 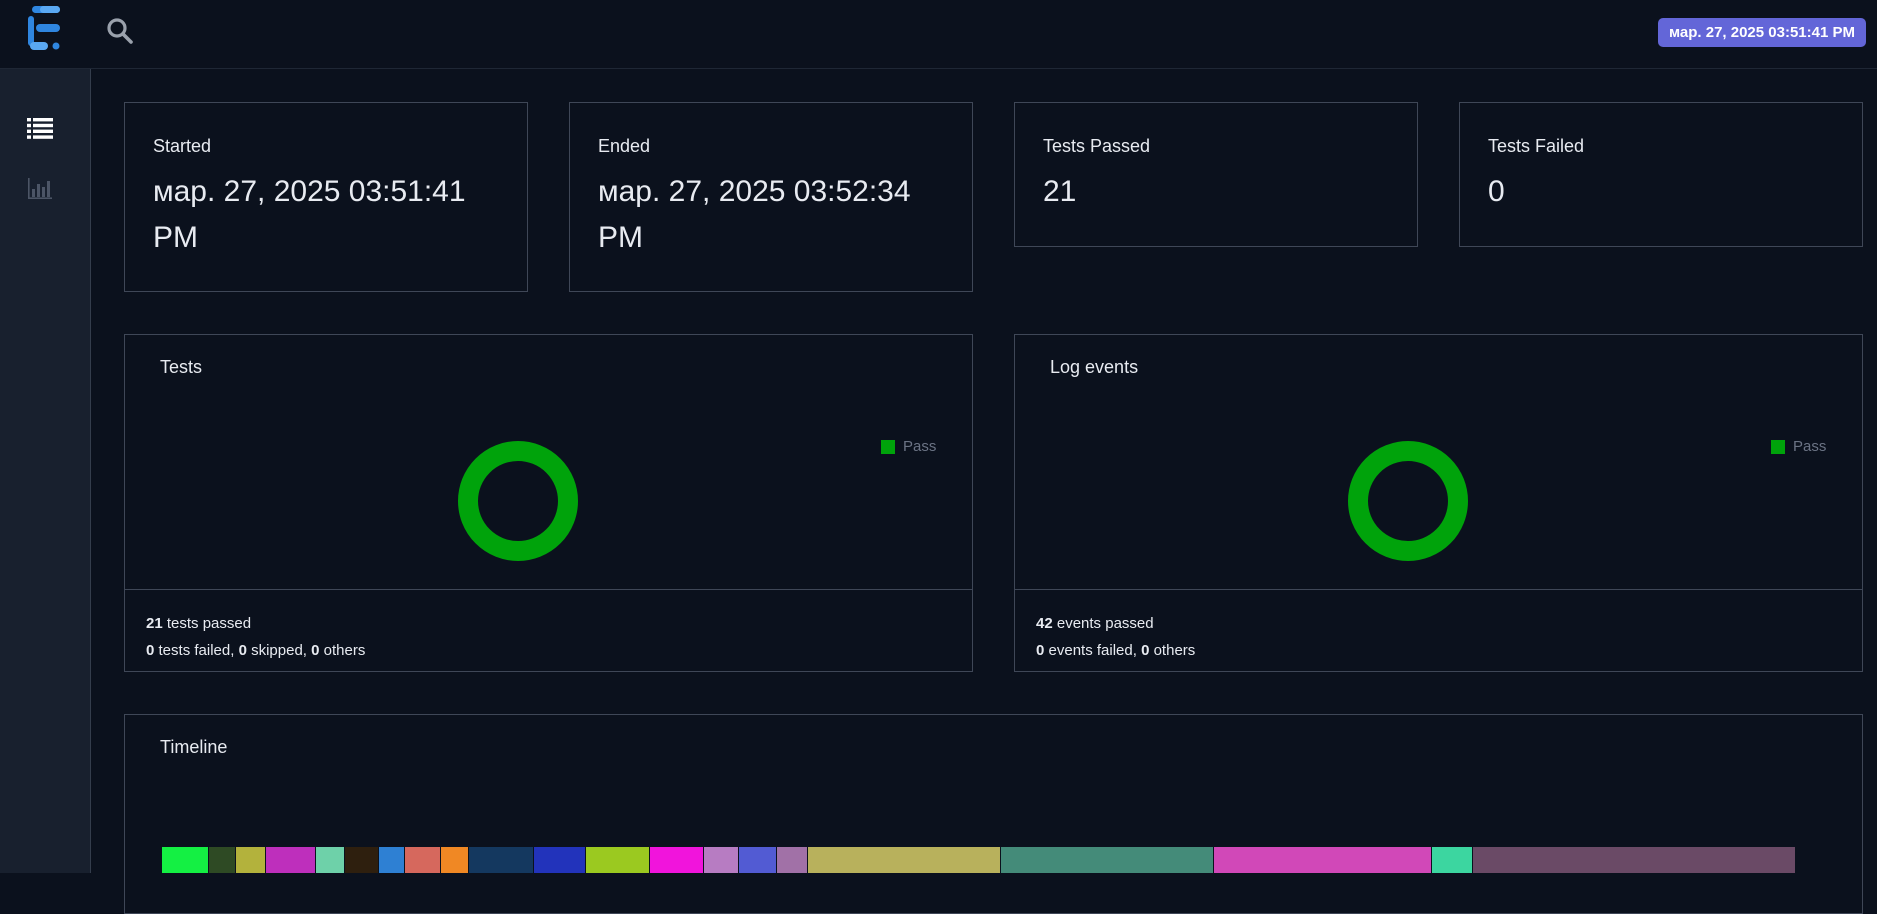 What do you see at coordinates (624, 146) in the screenshot?
I see `stat-label: Ended` at bounding box center [624, 146].